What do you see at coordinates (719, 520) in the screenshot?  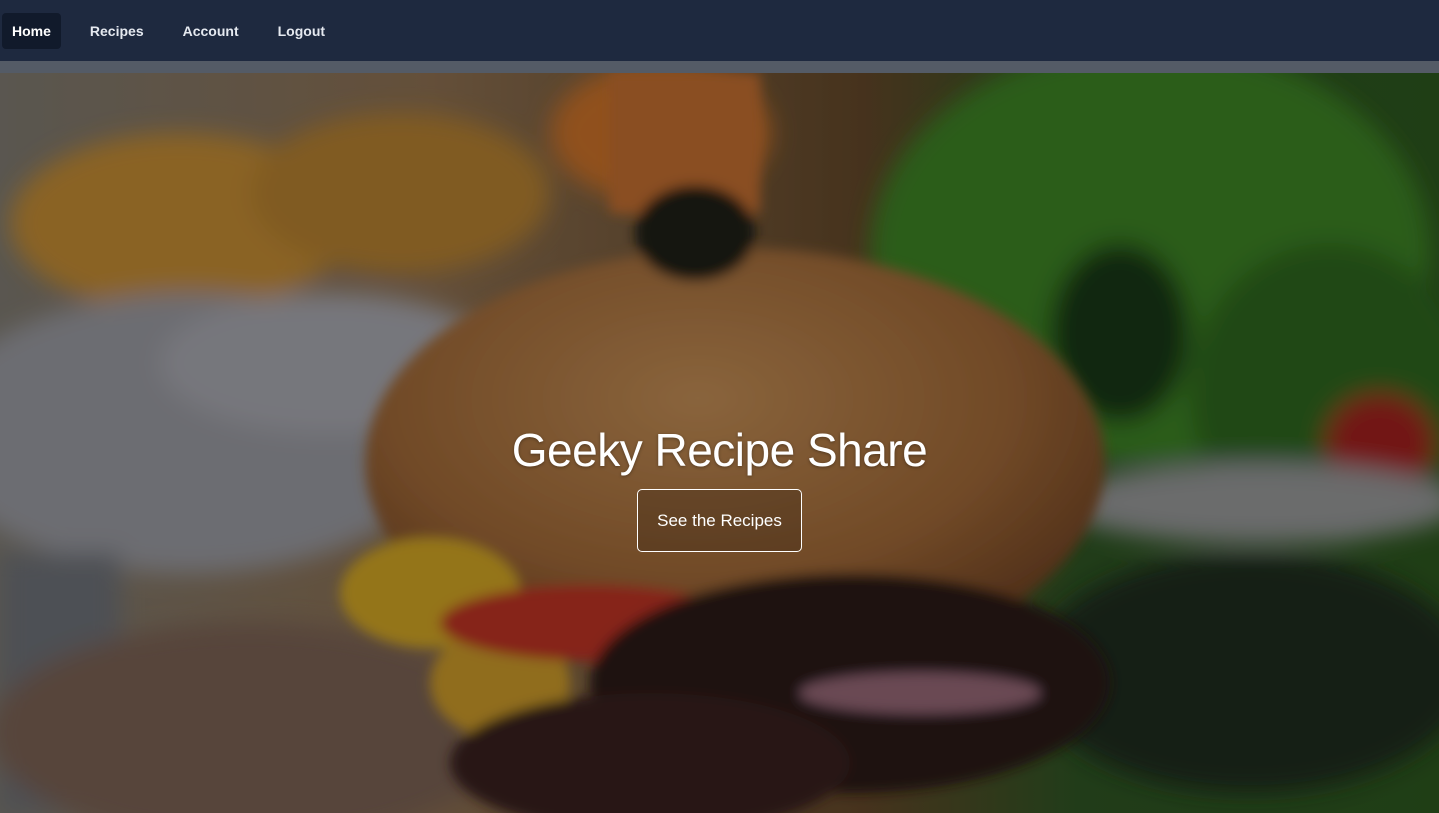 I see `see-recipes-button: See the Recipes` at bounding box center [719, 520].